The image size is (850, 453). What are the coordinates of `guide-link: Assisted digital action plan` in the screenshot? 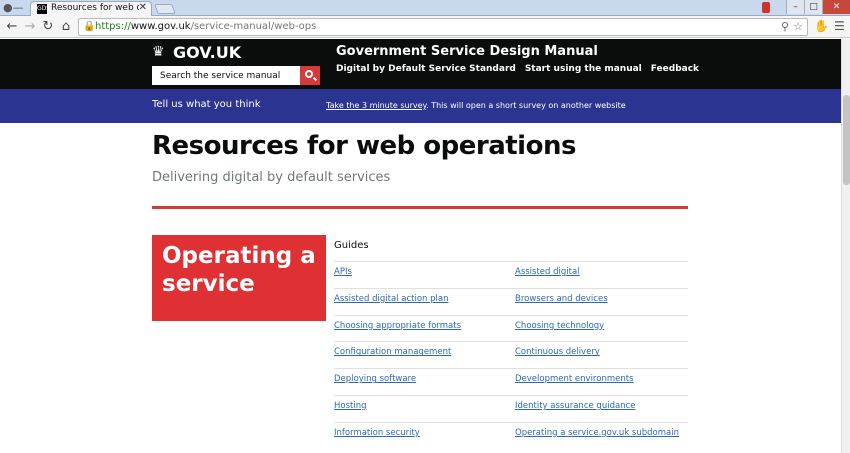 It's located at (391, 299).